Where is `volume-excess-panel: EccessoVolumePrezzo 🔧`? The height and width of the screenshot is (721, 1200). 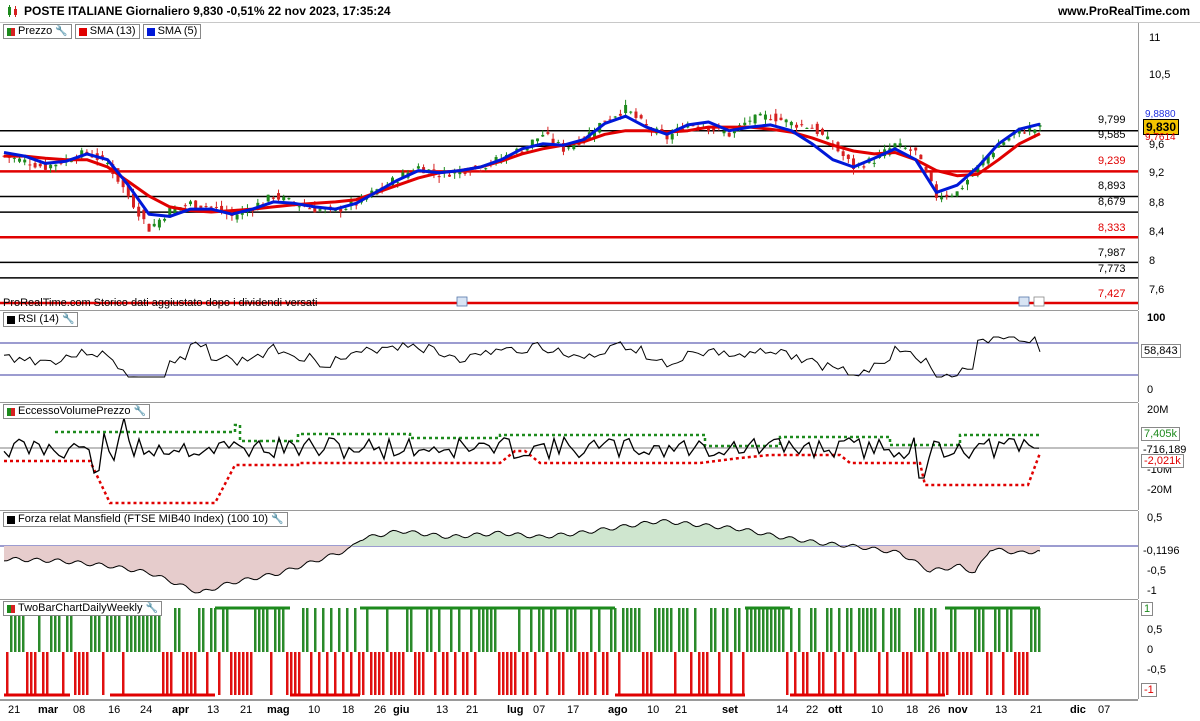 volume-excess-panel: EccessoVolumePrezzo 🔧 is located at coordinates (569, 457).